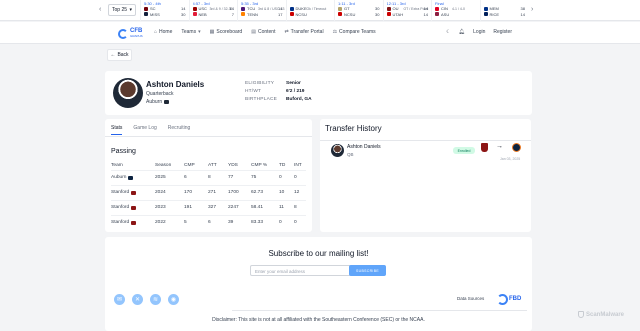 Image resolution: width=640 pixels, height=331 pixels. Describe the element at coordinates (471, 298) in the screenshot. I see `data-sources-label: Data Sources` at that location.